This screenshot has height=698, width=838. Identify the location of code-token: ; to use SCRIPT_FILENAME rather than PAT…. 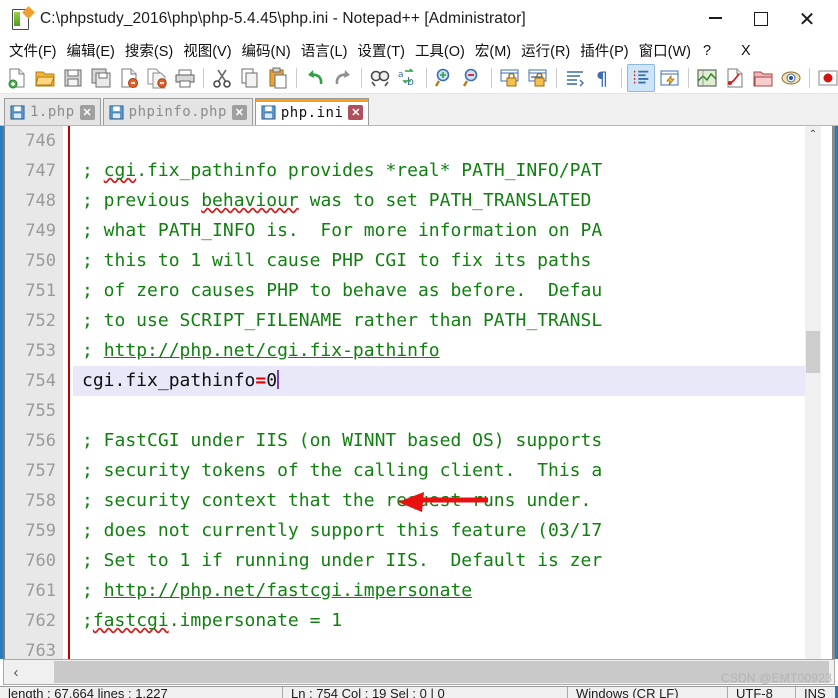
(342, 320).